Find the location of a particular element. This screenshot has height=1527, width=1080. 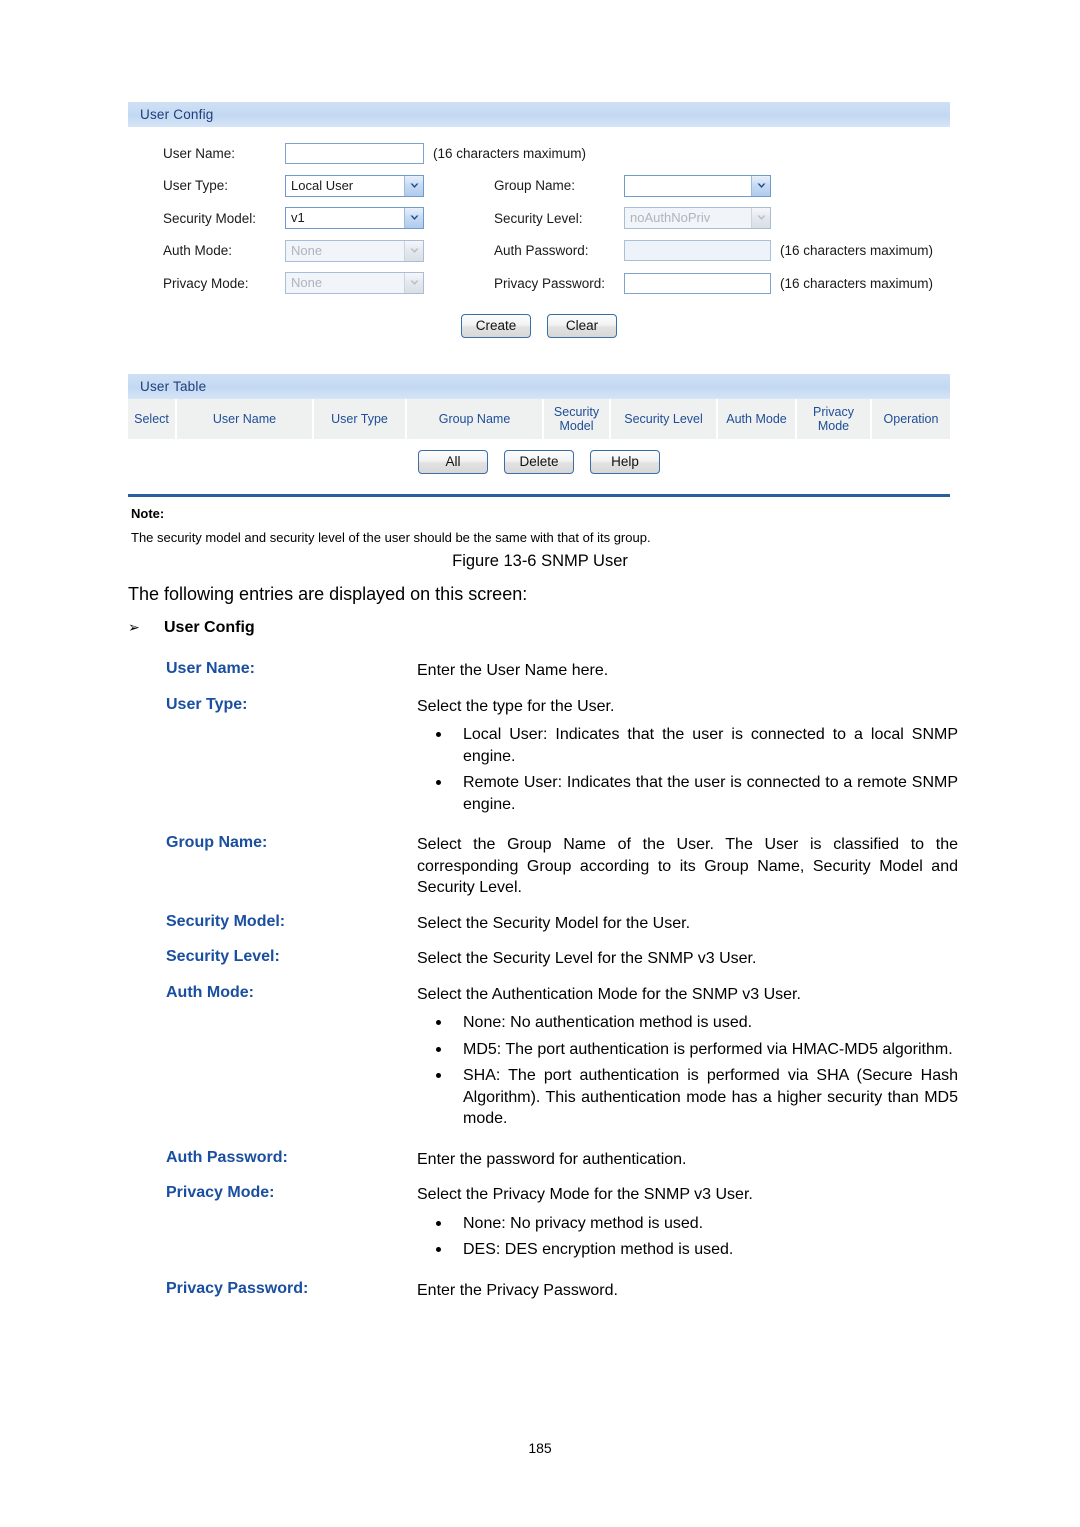

entry-description-text: Enter the User Name here. is located at coordinates (513, 670).